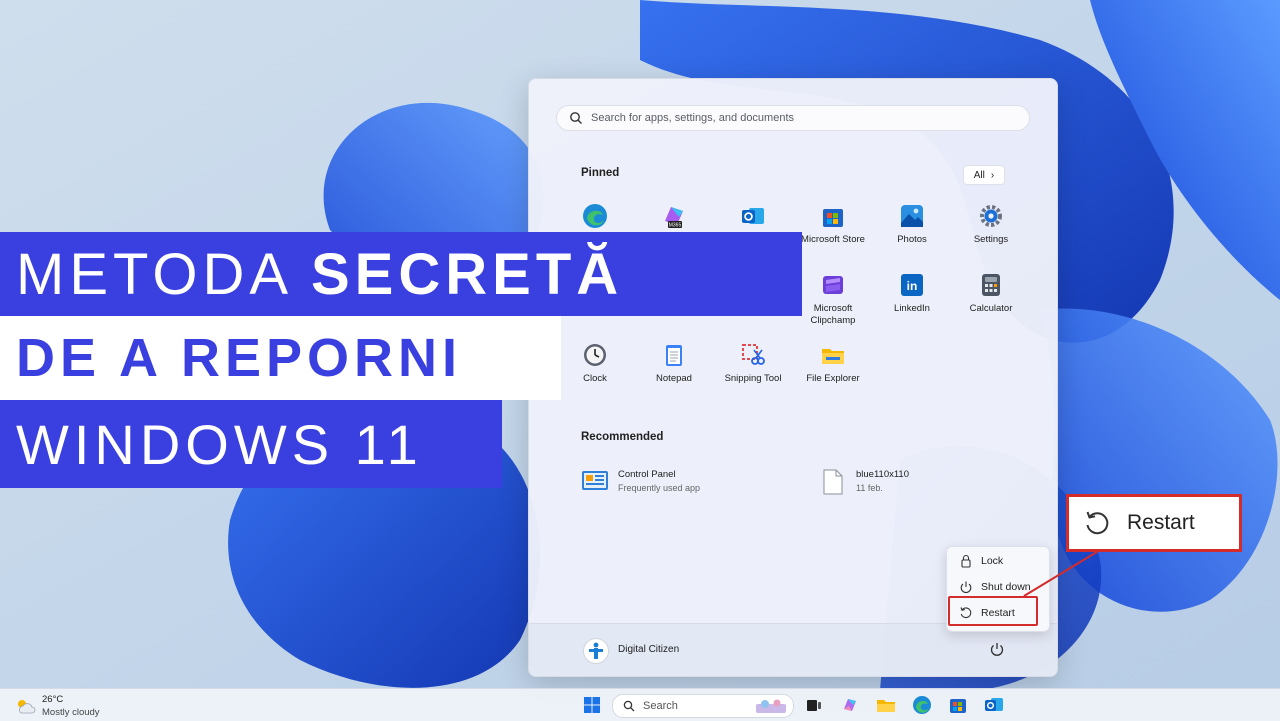 The image size is (1280, 721). Describe the element at coordinates (771, 706) in the screenshot. I see `search-highlight-icon` at that location.